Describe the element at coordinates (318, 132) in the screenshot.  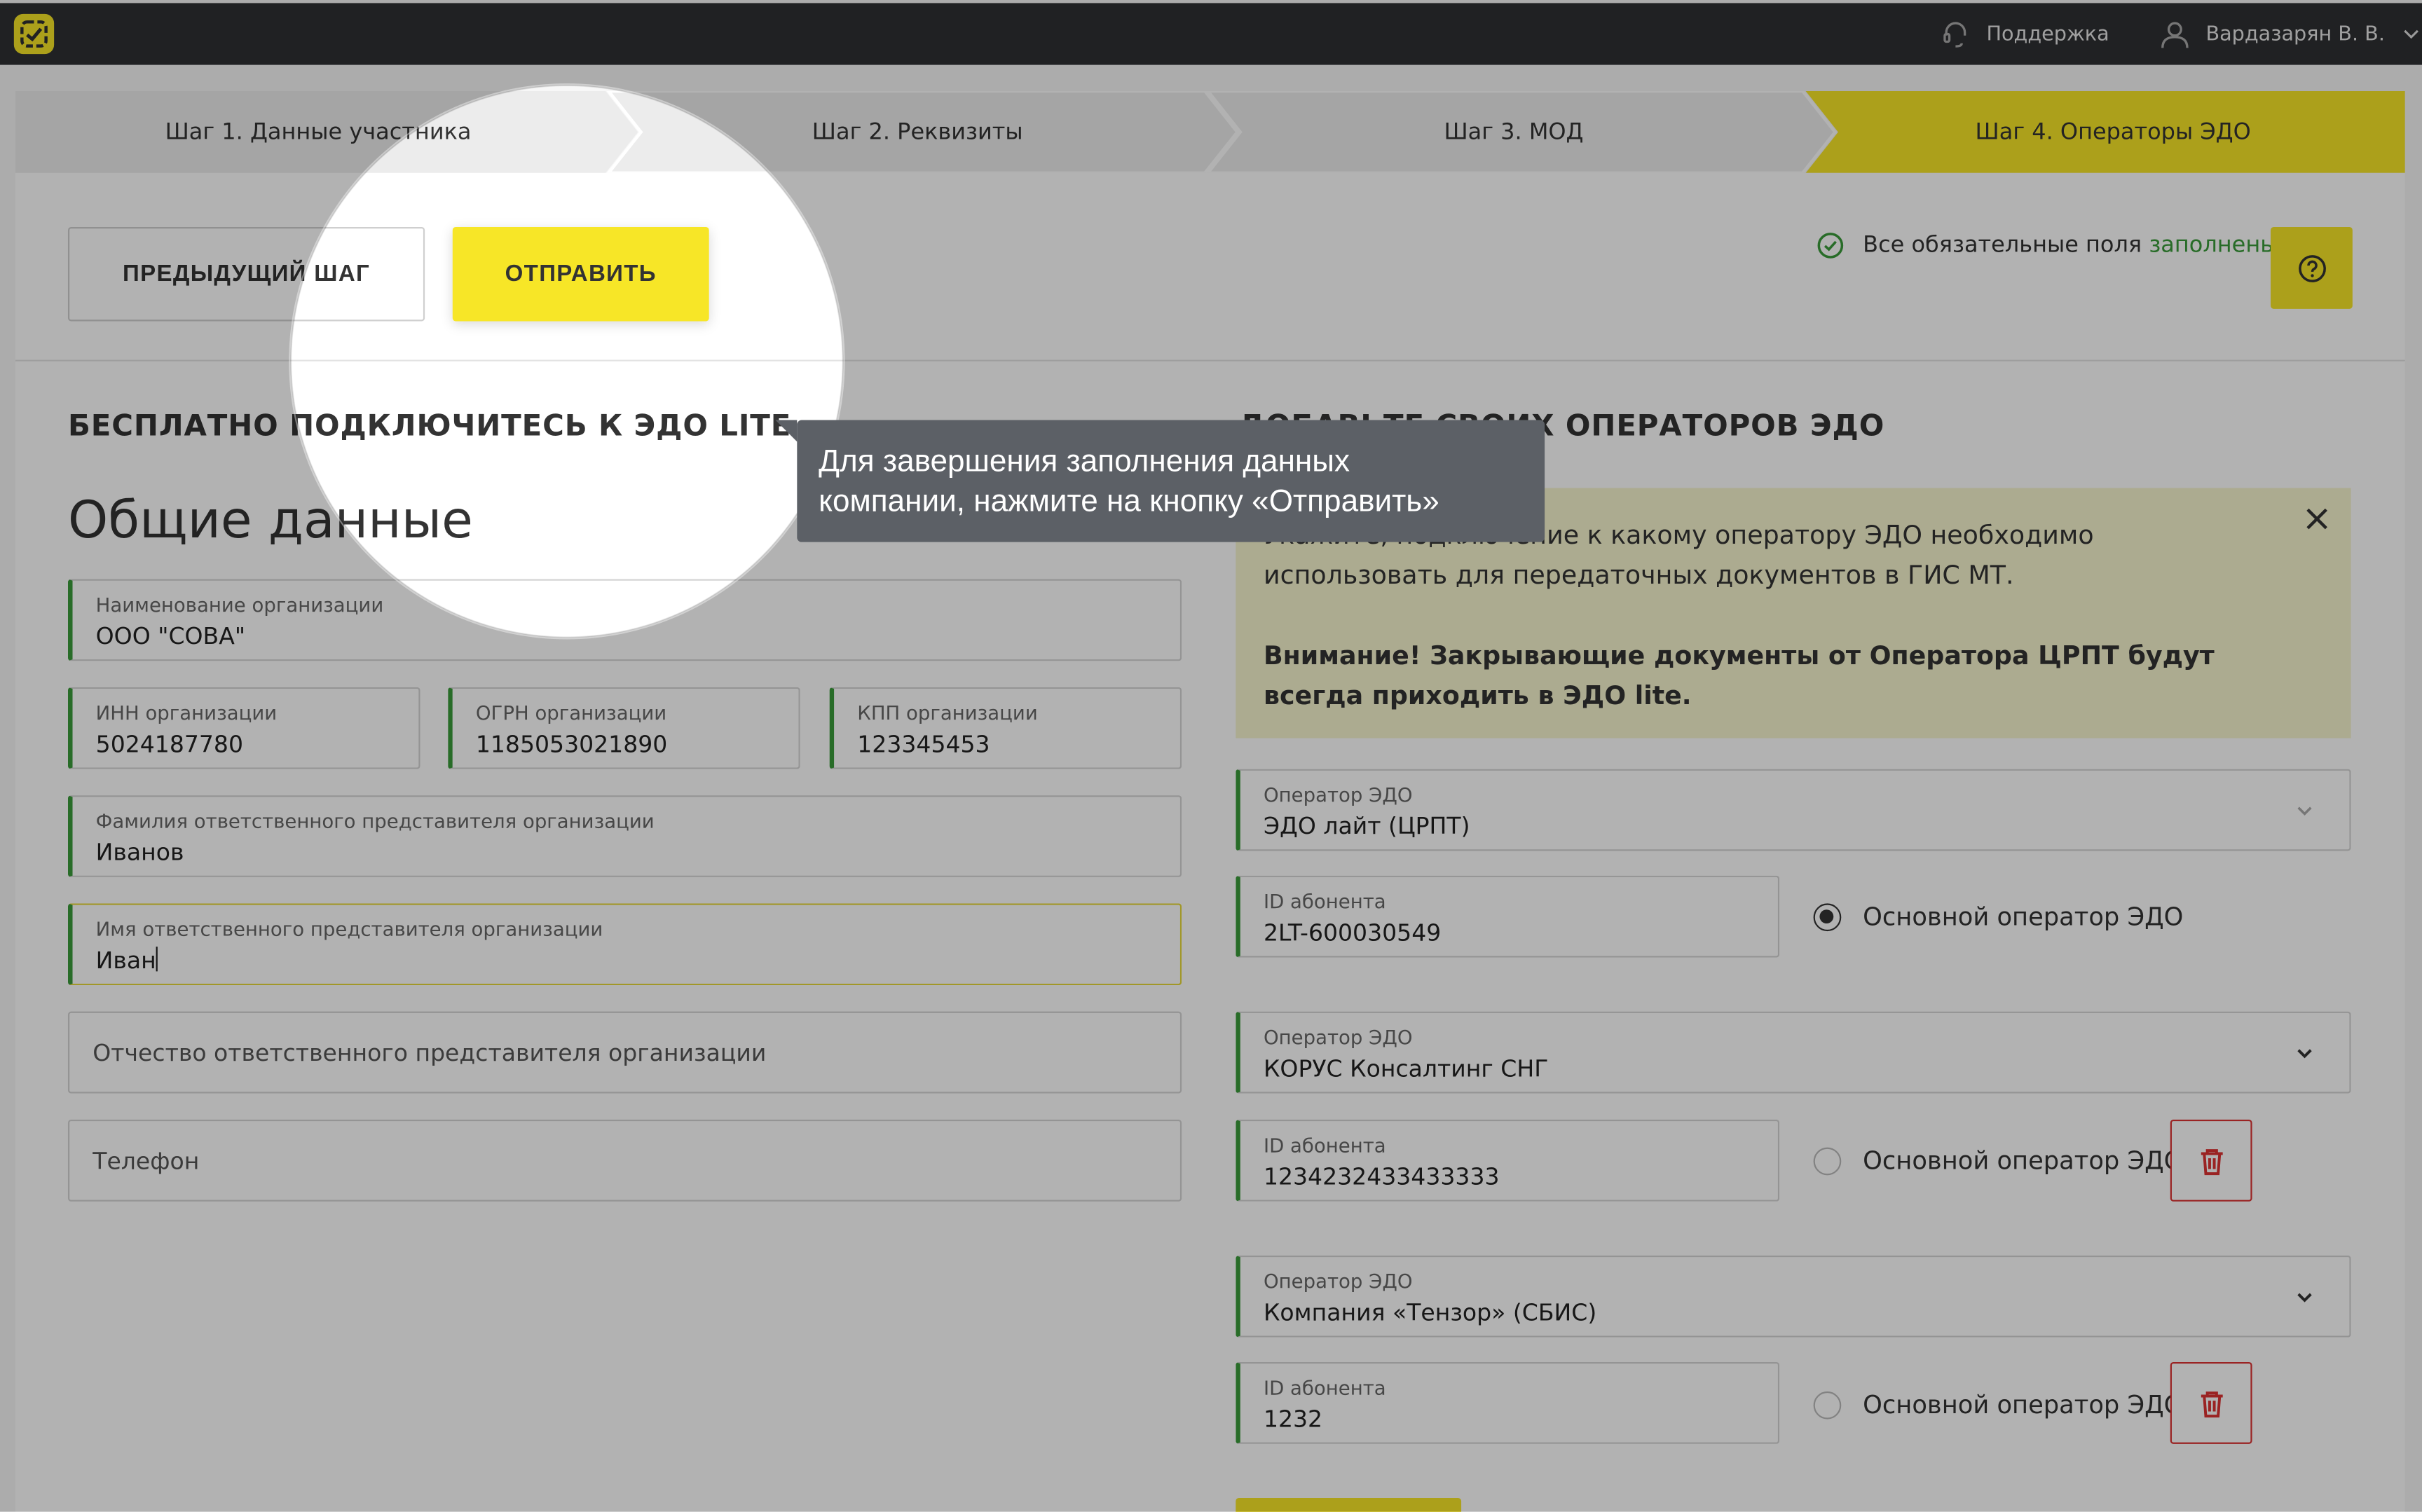
I see `step-1: Шаг 1. Данные участника` at that location.